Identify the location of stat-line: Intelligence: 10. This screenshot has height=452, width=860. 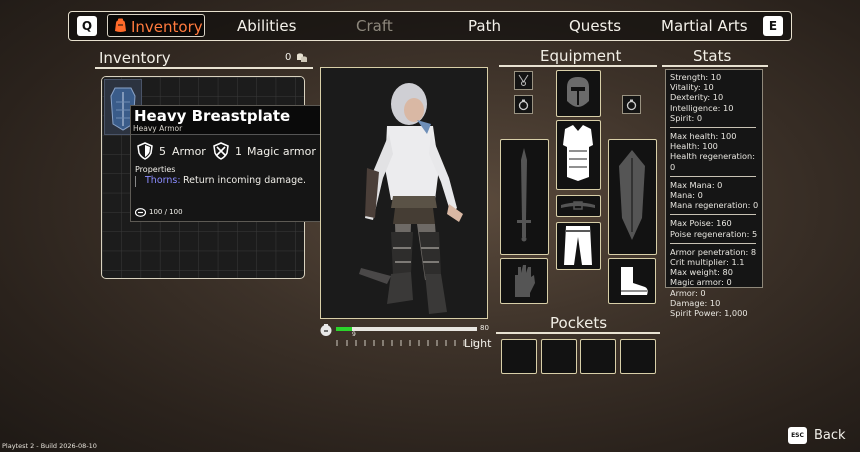
(702, 107).